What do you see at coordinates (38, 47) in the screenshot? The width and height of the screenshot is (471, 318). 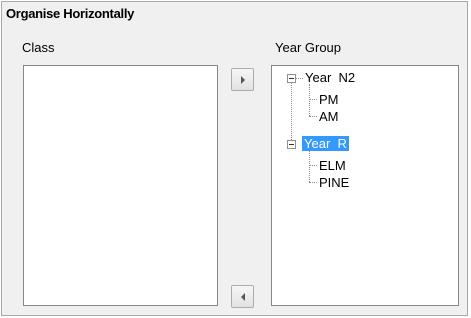 I see `class-label: Class` at bounding box center [38, 47].